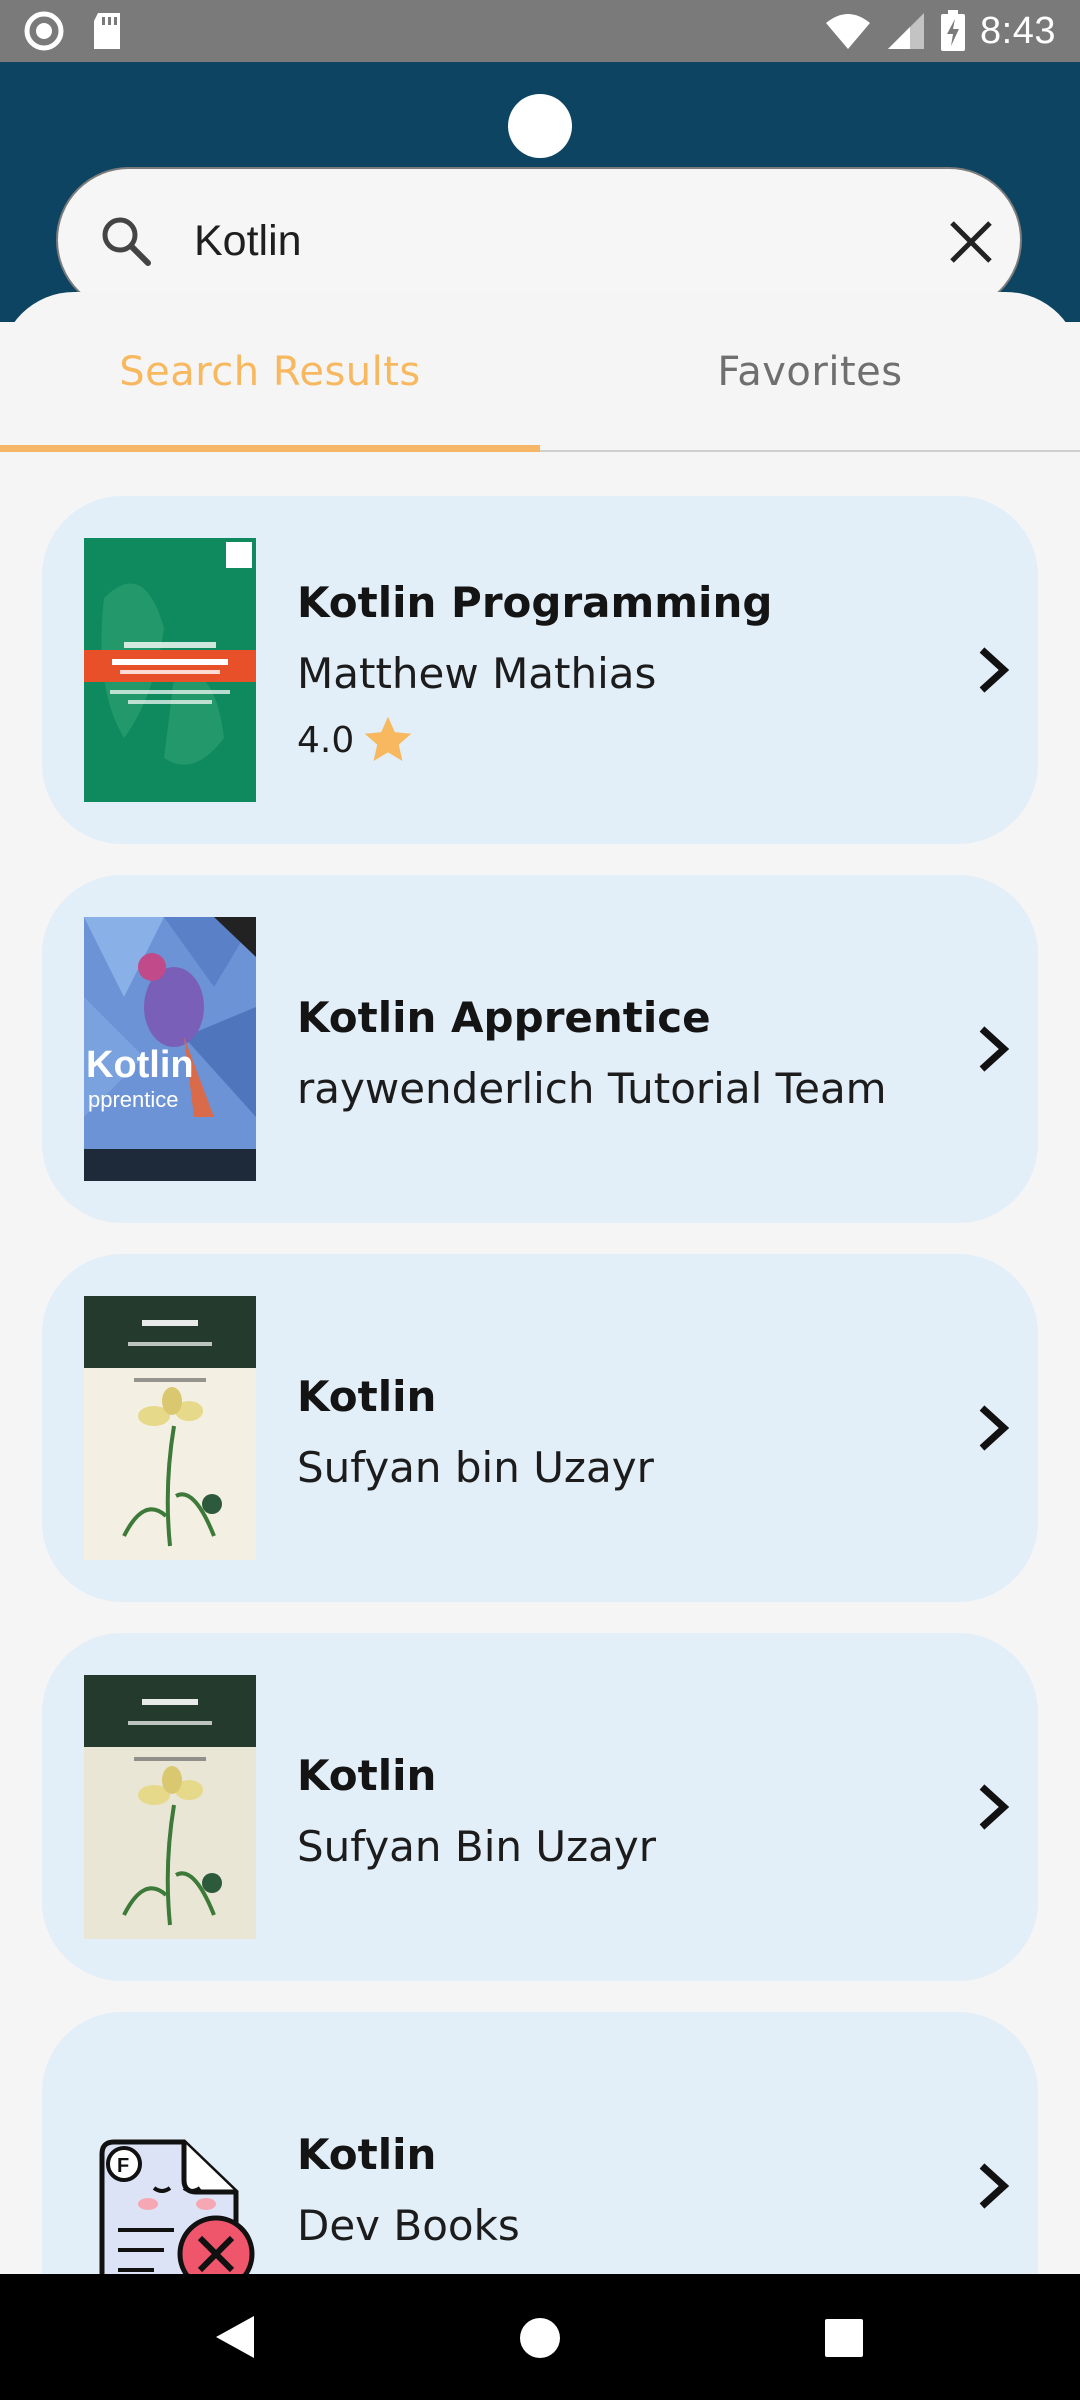  Describe the element at coordinates (848, 31) in the screenshot. I see `wifi-icon` at that location.